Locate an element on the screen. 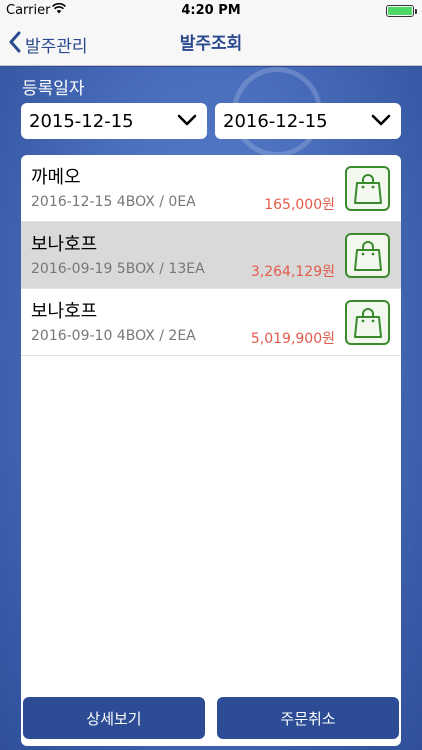  registration-date-label: 등록일자 is located at coordinates (53, 89).